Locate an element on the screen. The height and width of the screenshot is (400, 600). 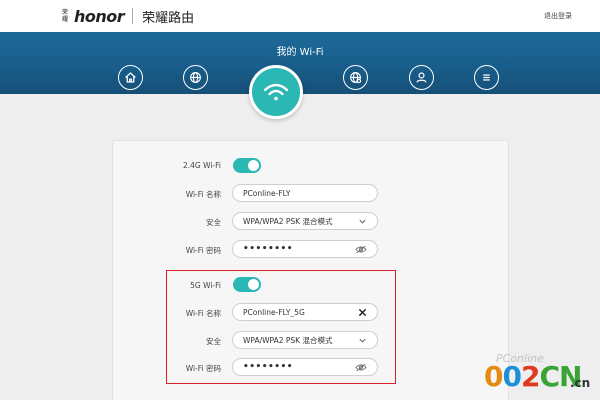
nav-network-settings-button is located at coordinates (355, 77).